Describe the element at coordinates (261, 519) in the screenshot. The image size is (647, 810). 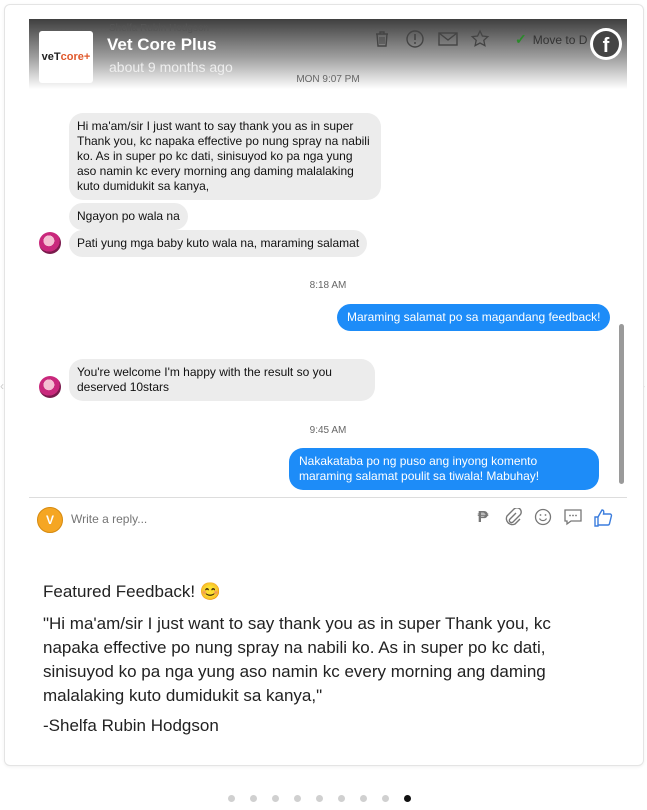
I see `reply-input` at that location.